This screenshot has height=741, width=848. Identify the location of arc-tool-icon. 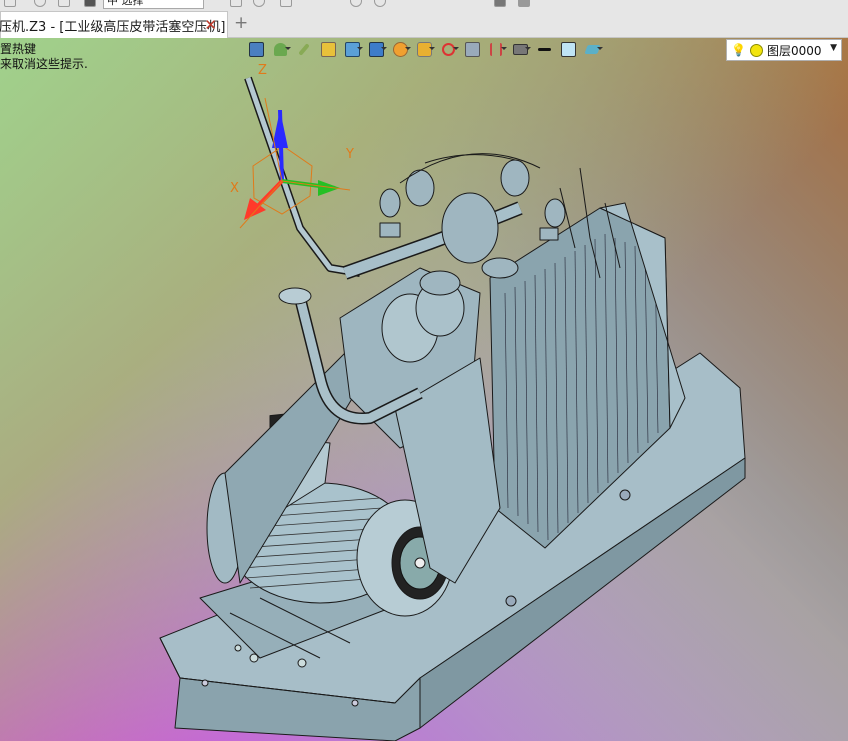
(356, 3).